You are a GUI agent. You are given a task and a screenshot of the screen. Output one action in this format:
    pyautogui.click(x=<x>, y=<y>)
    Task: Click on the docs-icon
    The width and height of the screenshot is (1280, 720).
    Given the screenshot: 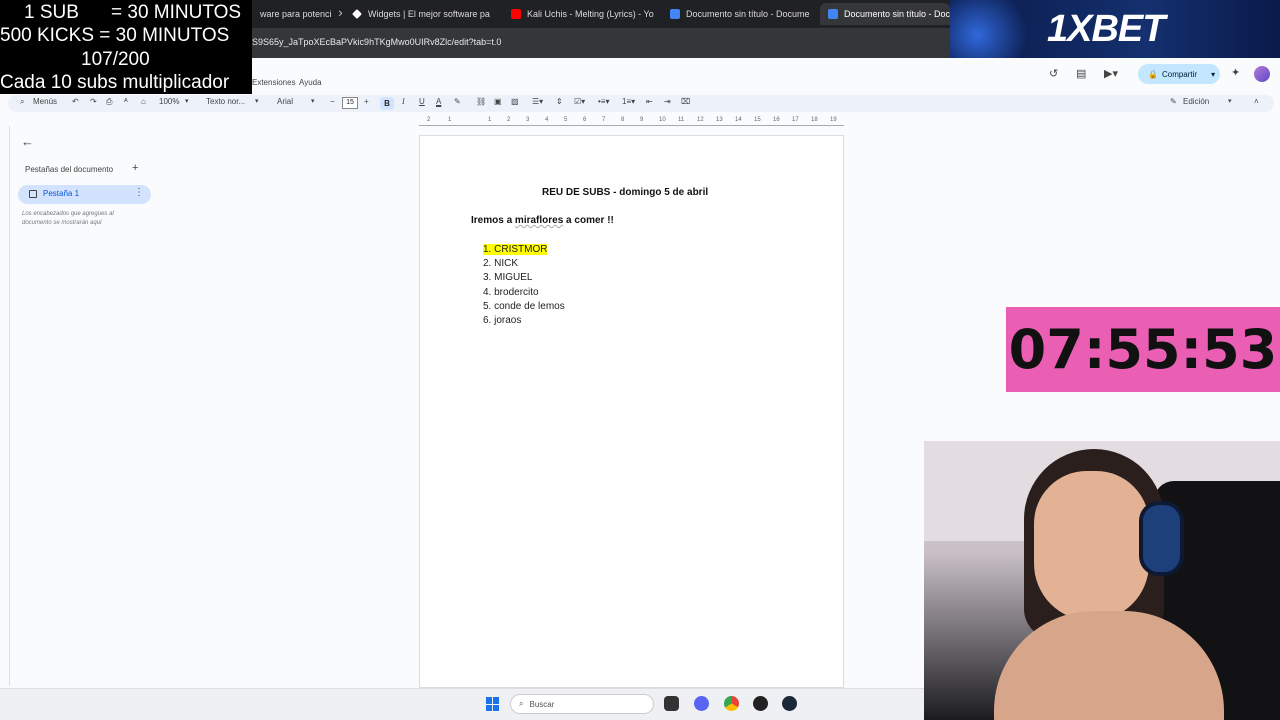 What is the action you would take?
    pyautogui.click(x=833, y=14)
    